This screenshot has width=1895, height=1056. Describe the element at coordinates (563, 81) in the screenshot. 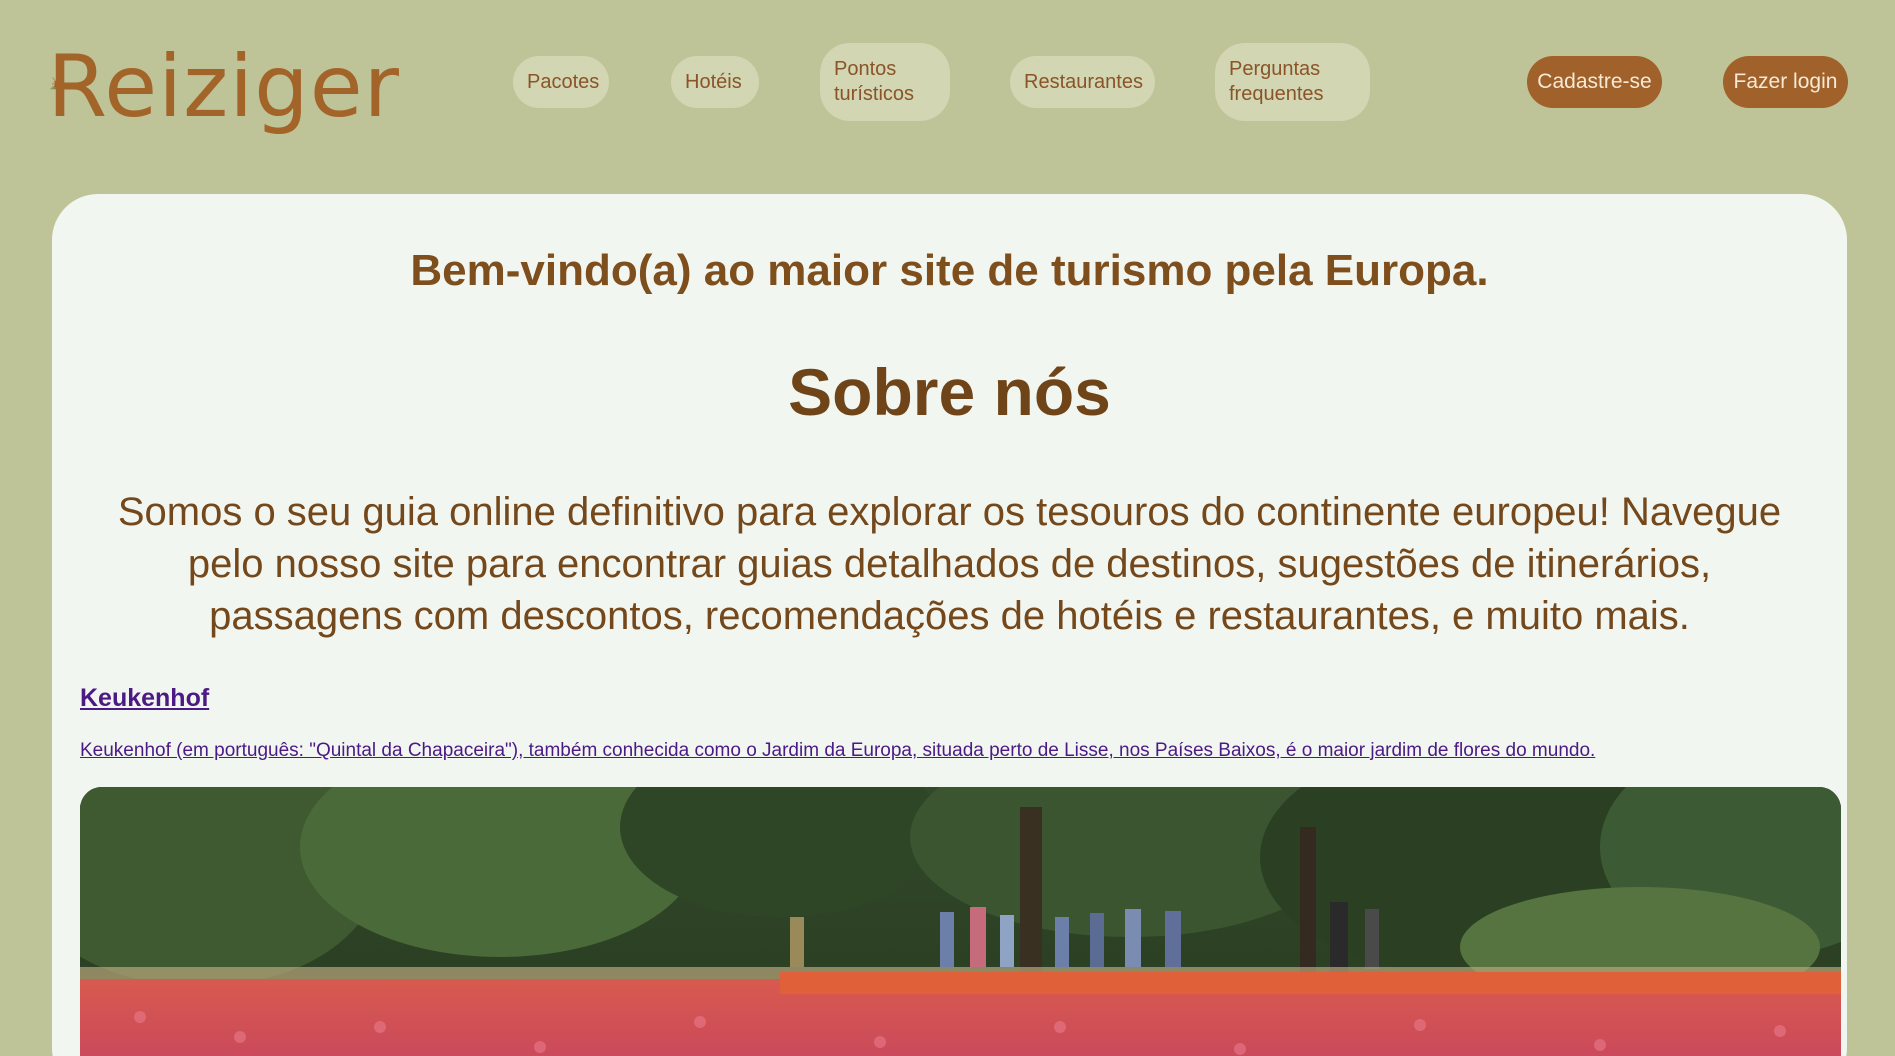

I see `nav-label: Pacotes` at that location.